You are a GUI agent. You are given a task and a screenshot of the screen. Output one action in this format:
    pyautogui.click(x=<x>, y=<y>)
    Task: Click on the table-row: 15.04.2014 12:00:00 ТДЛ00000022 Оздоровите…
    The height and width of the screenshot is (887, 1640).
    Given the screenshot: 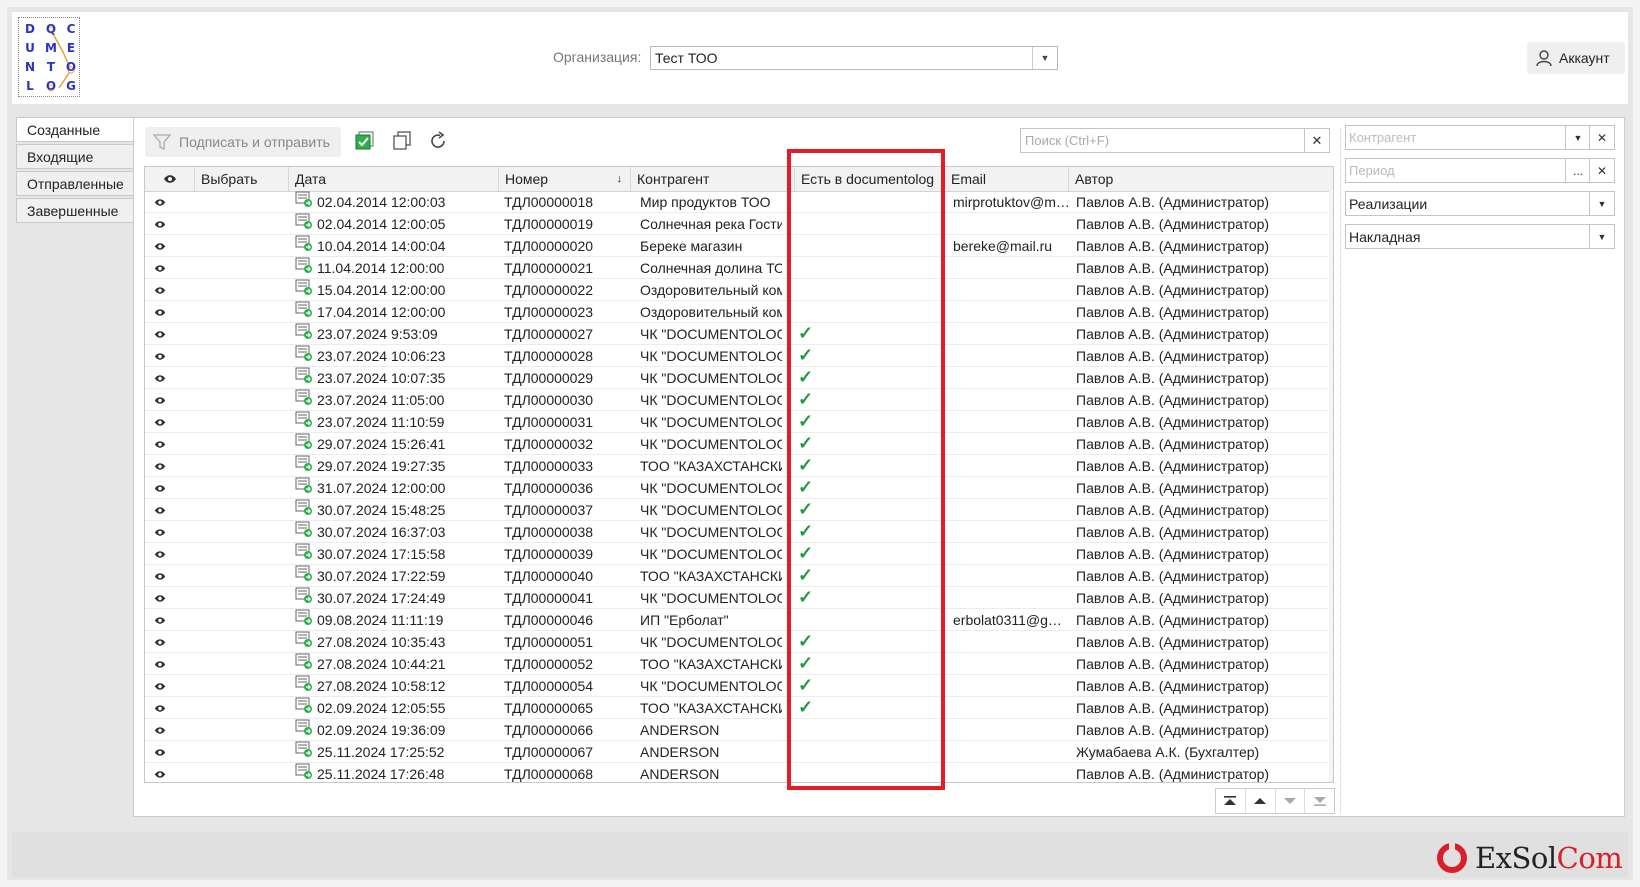 What is the action you would take?
    pyautogui.click(x=739, y=290)
    